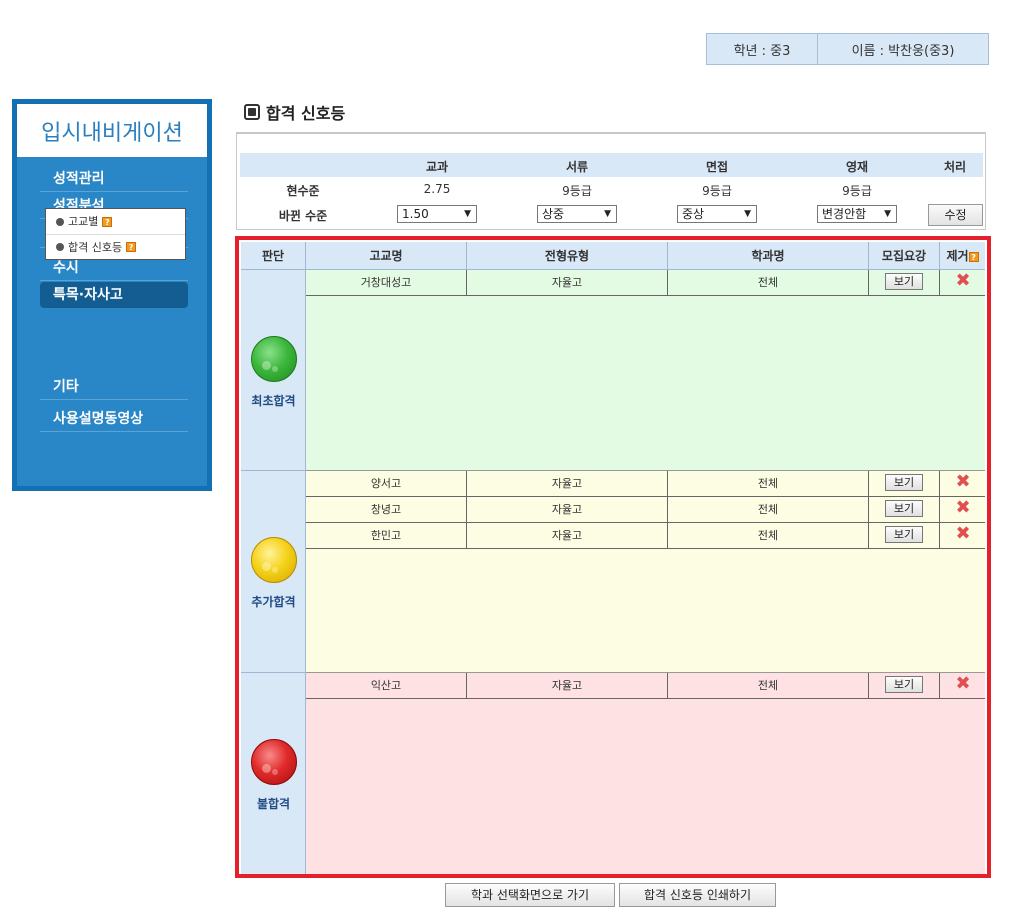 Image resolution: width=1029 pixels, height=919 pixels. Describe the element at coordinates (768, 256) in the screenshot. I see `header-dept: 학과명` at that location.